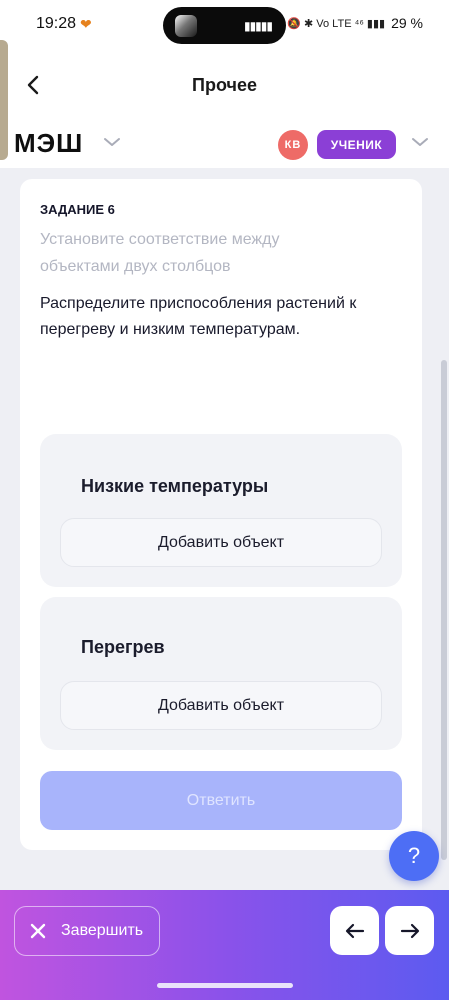 The image size is (449, 1000). I want to click on prev-task-button, so click(354, 930).